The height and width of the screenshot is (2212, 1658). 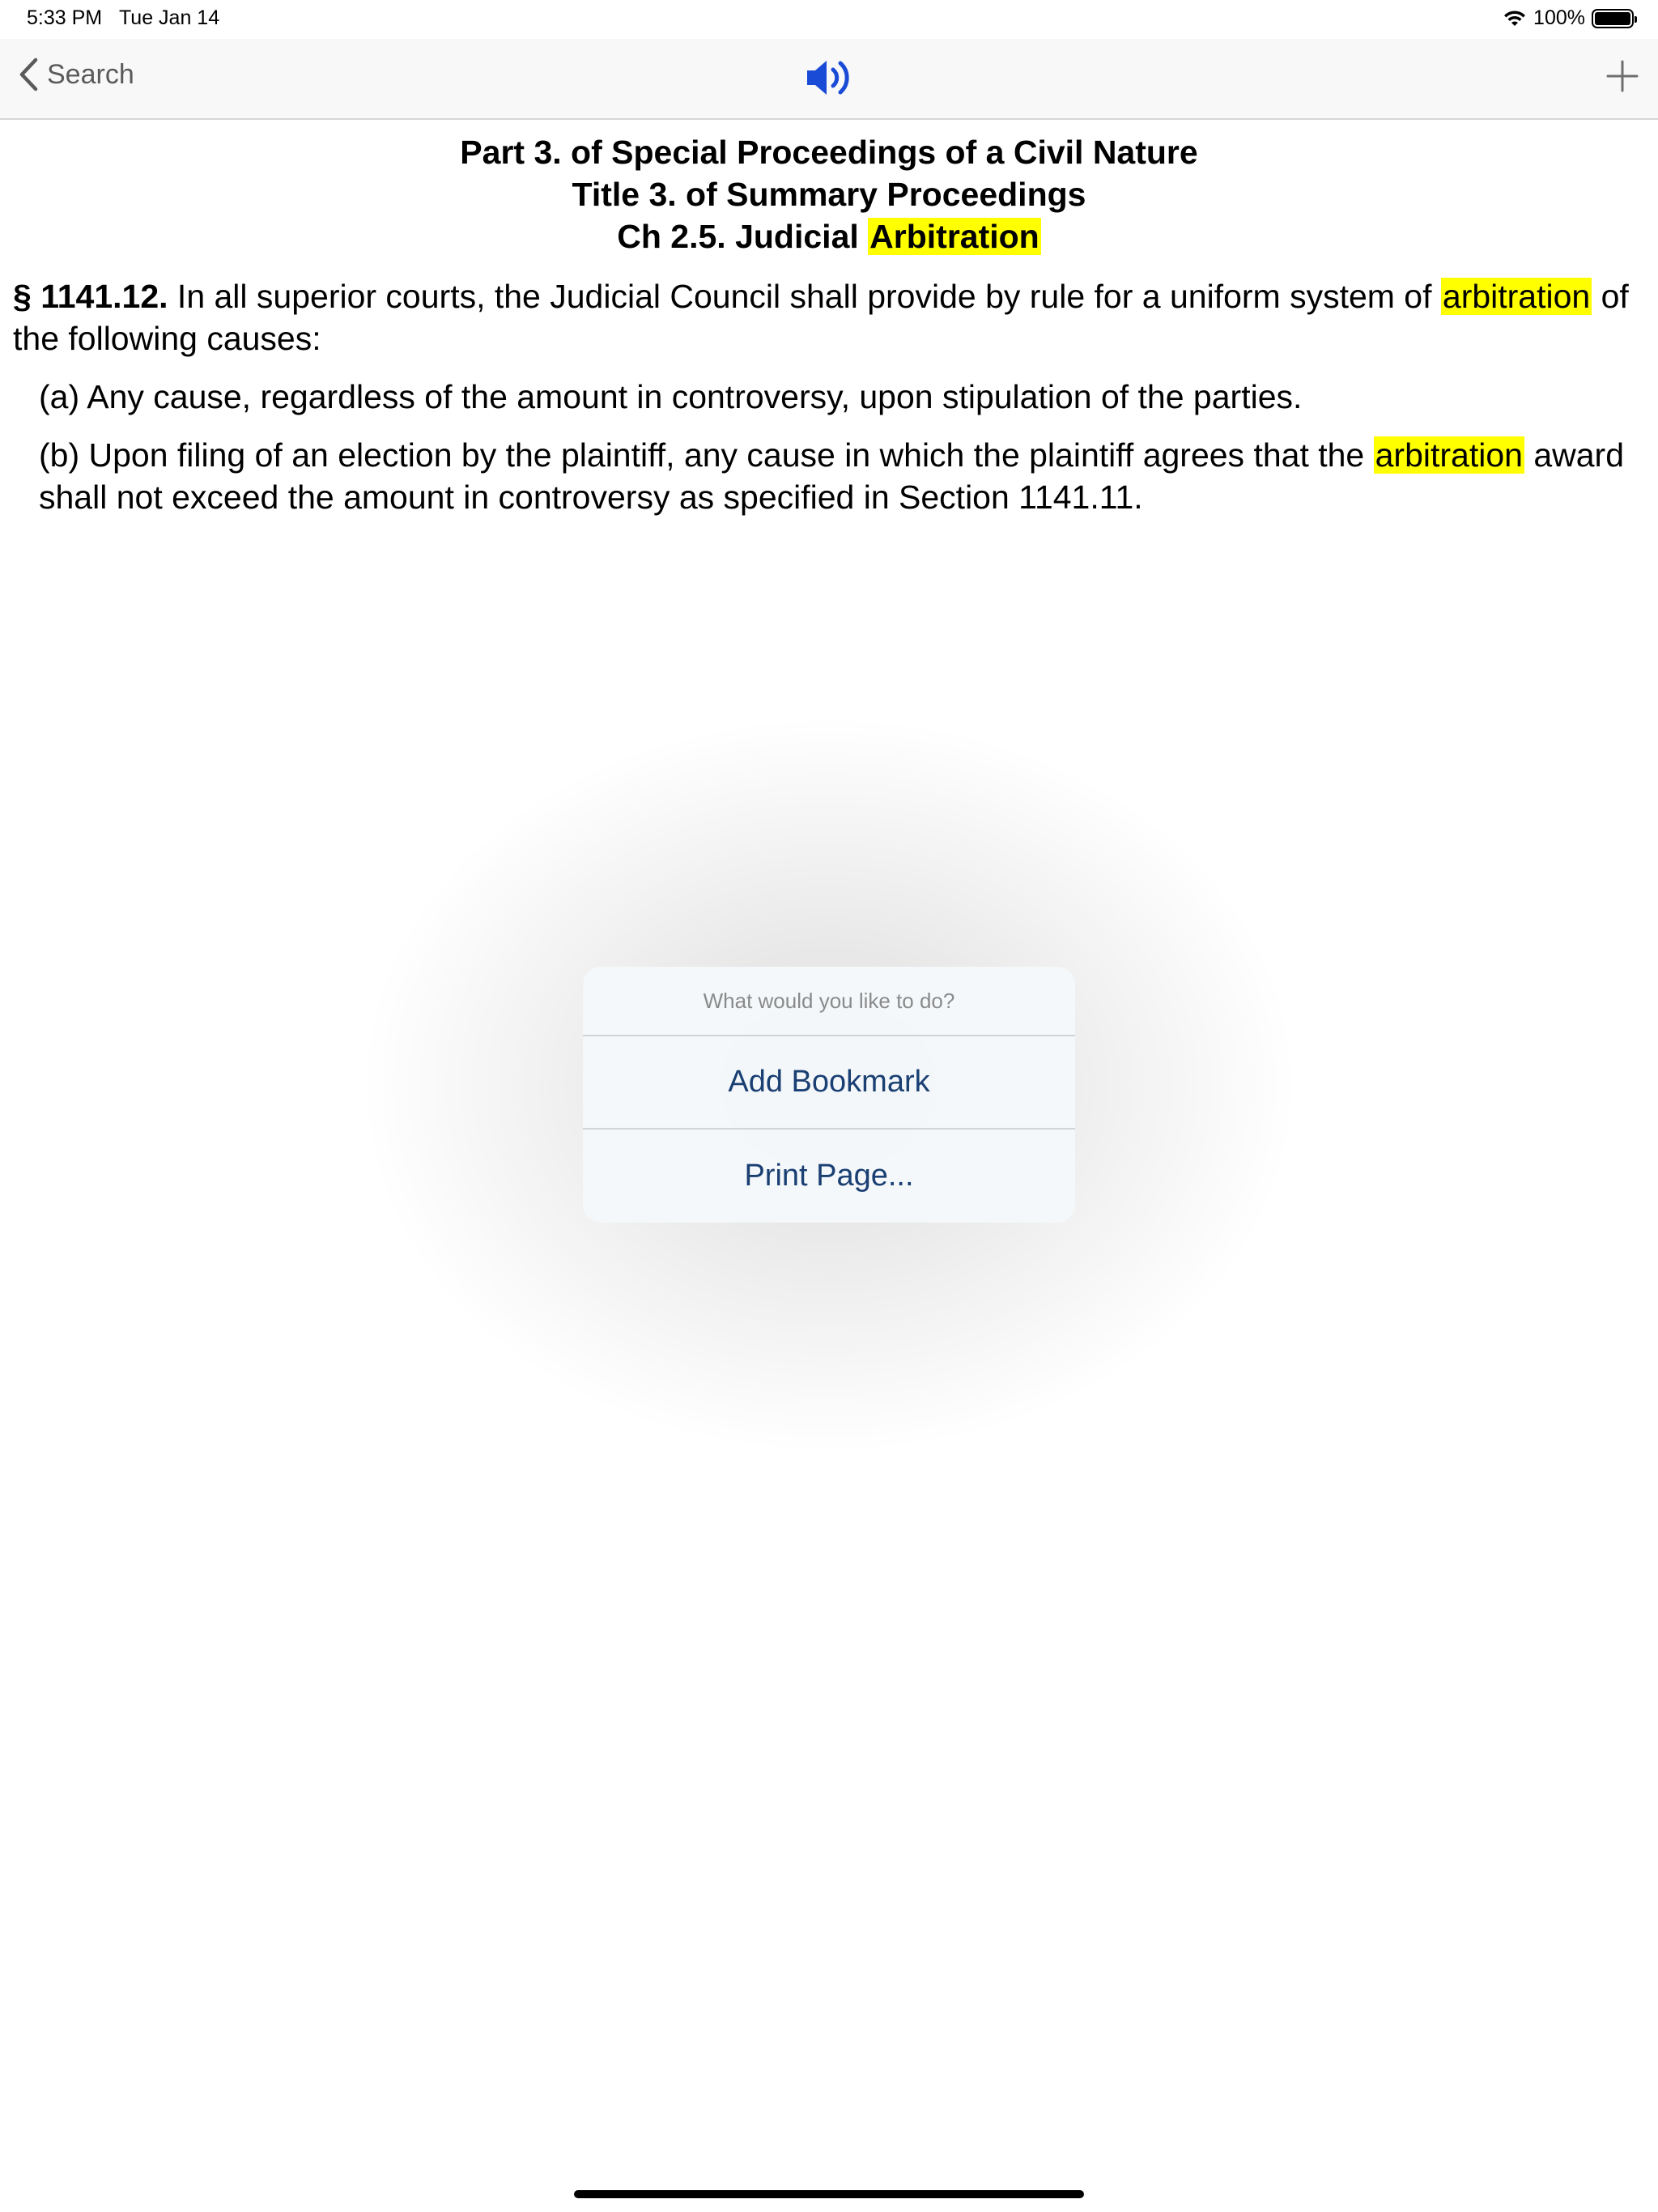 I want to click on back-button: Search, so click(x=76, y=75).